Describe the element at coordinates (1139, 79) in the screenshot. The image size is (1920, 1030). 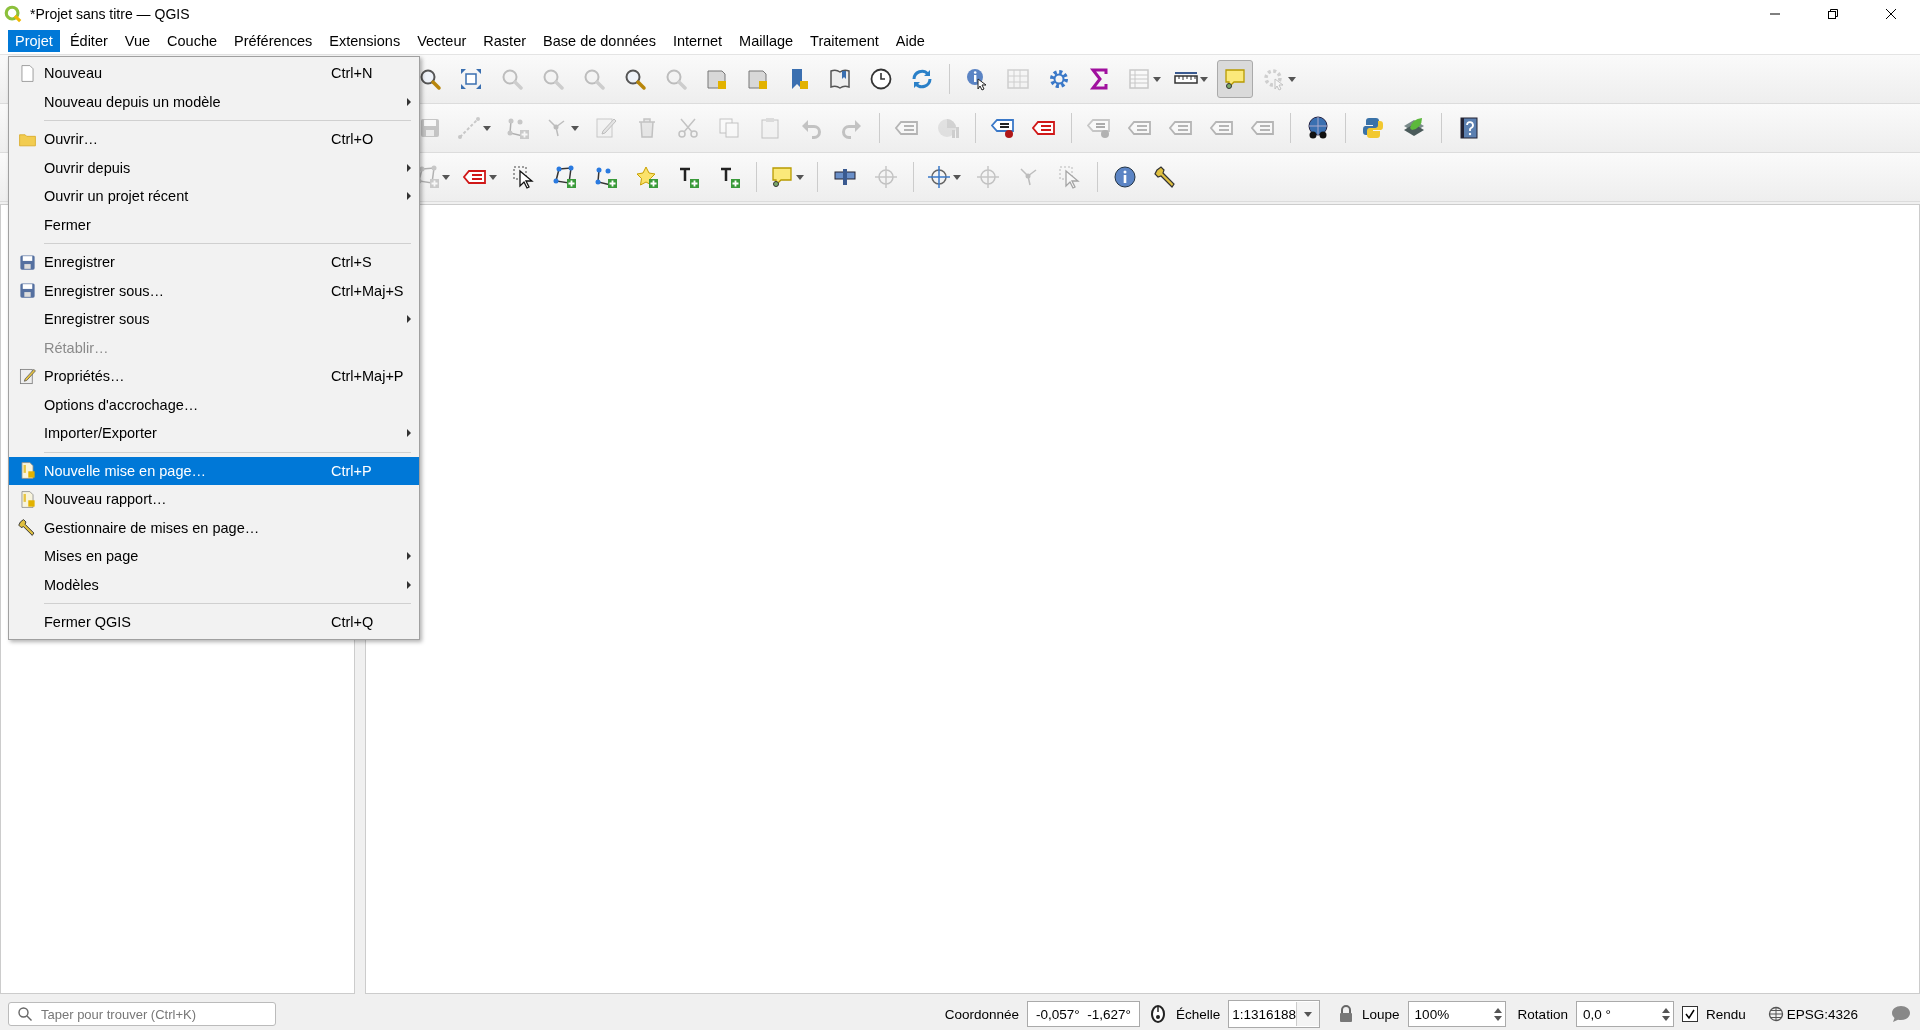
I see `table-icon` at that location.